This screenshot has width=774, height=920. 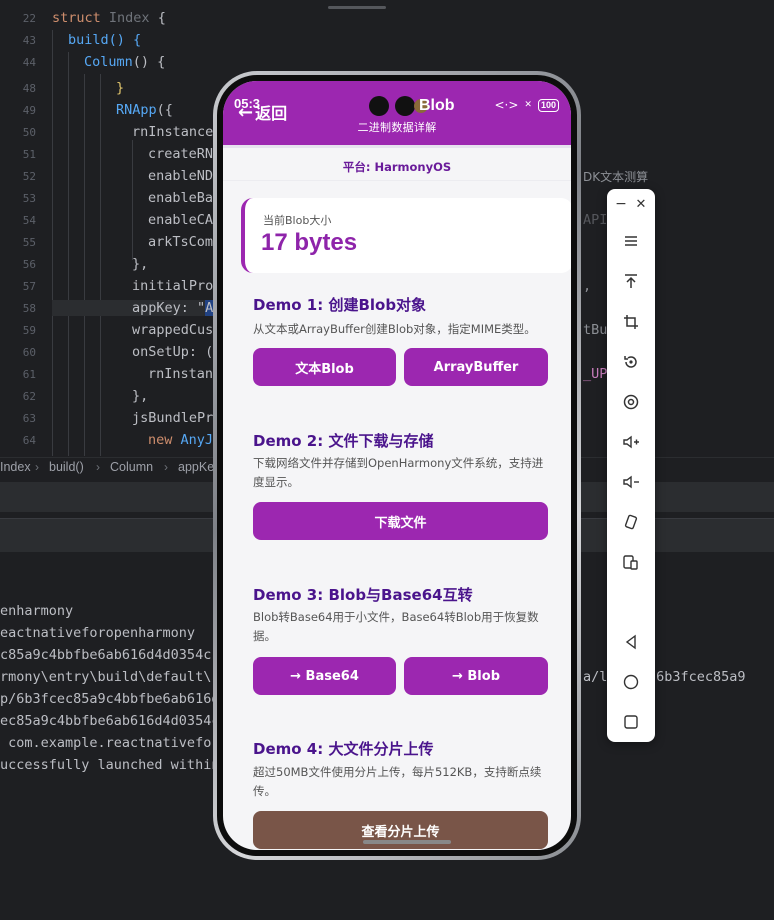 What do you see at coordinates (397, 127) in the screenshot?
I see `page-subtitle: 二进制数据详解` at bounding box center [397, 127].